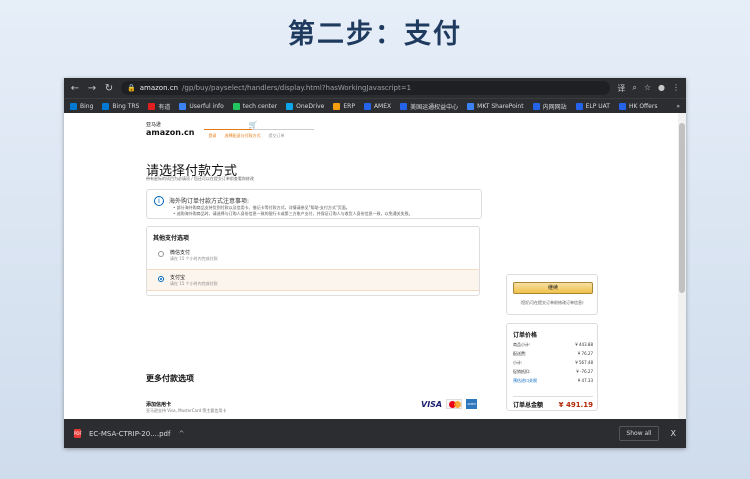  I want to click on bookmark-item: 有道, so click(159, 106).